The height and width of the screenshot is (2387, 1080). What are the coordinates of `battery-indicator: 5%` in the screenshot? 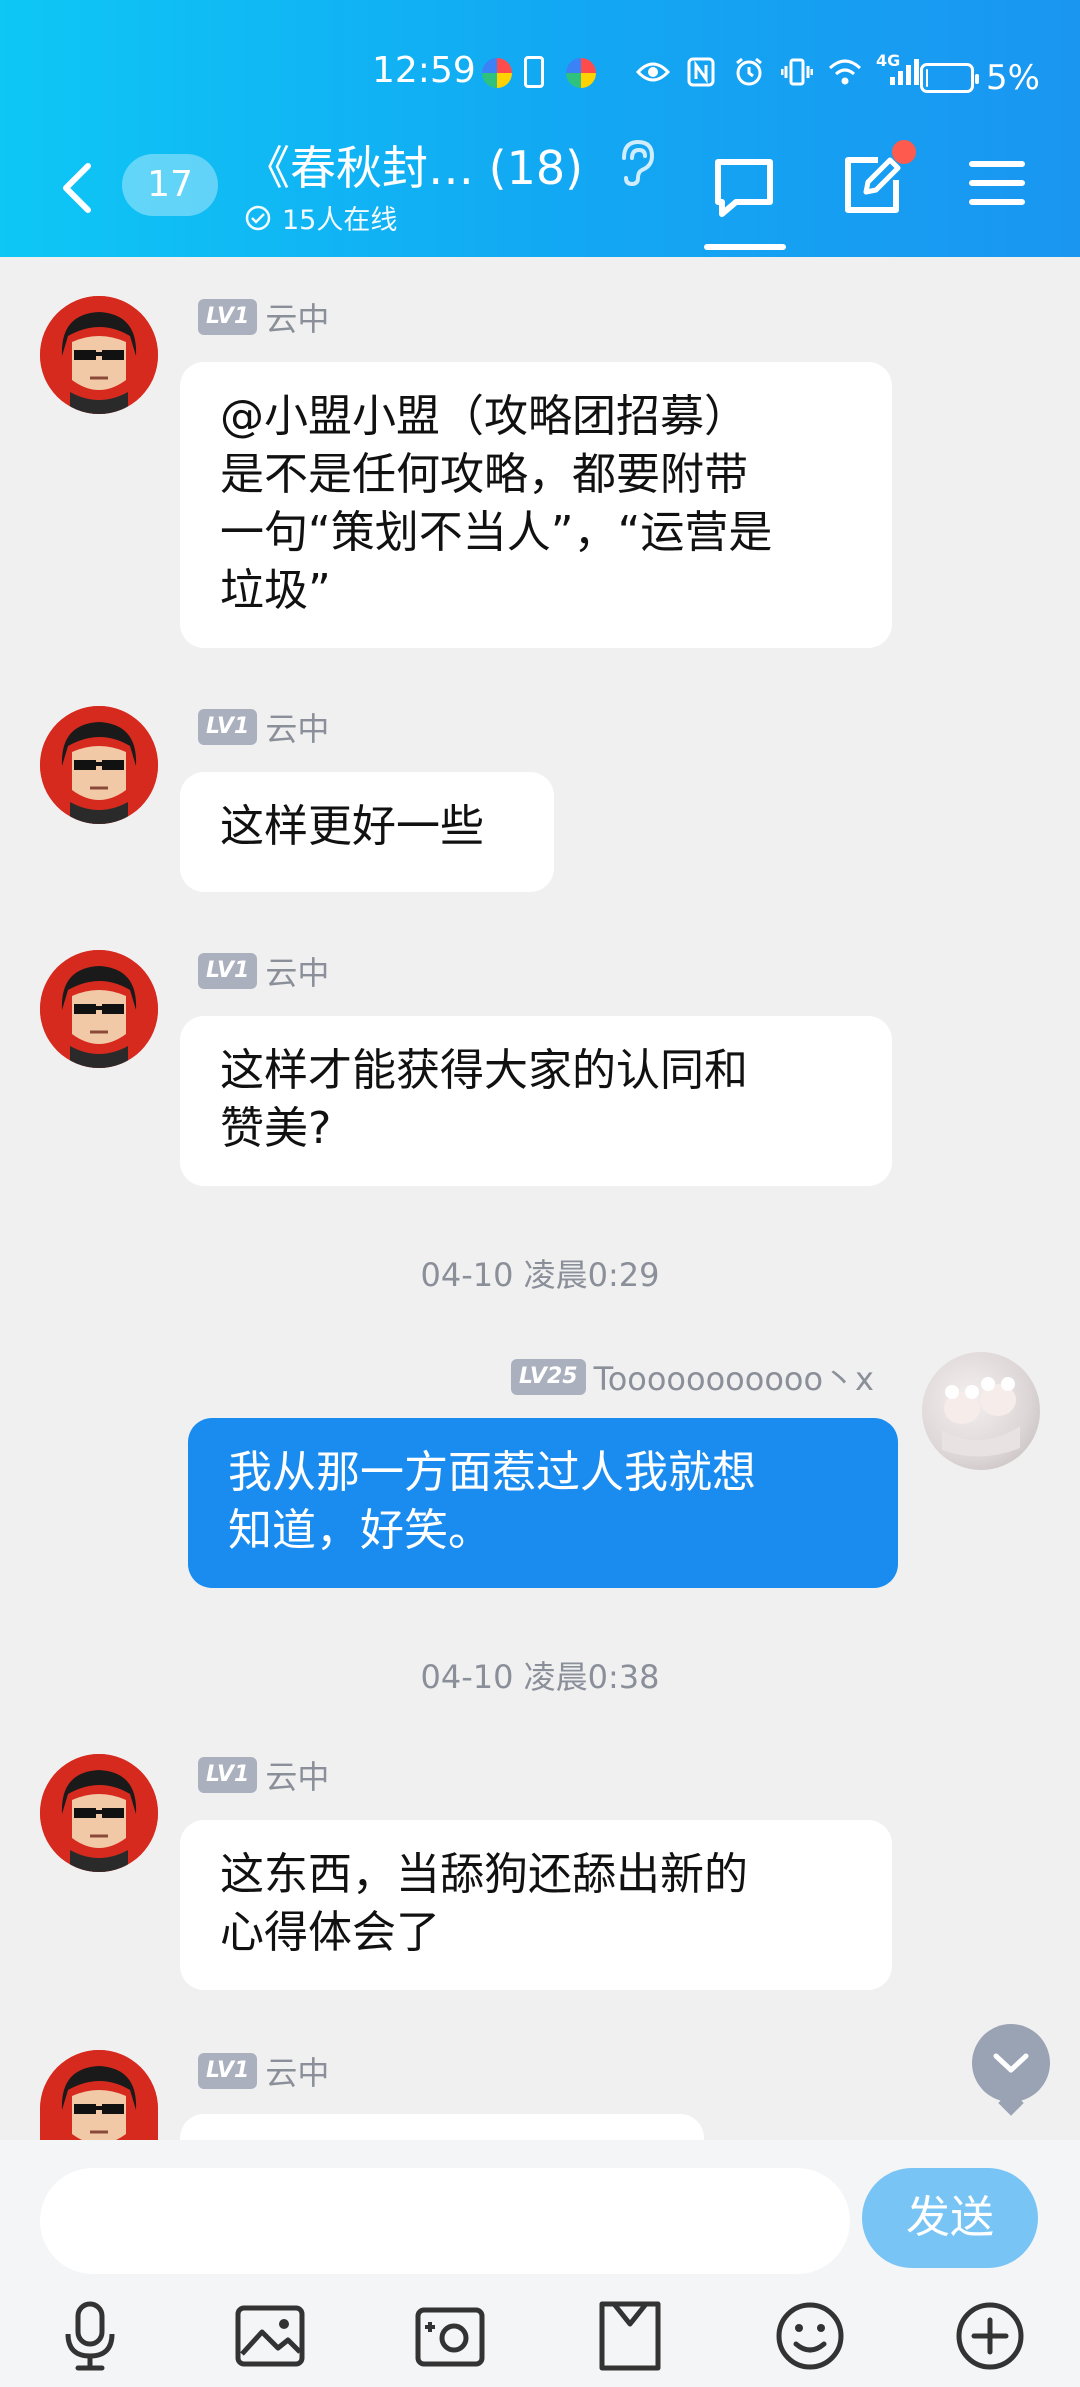 It's located at (980, 78).